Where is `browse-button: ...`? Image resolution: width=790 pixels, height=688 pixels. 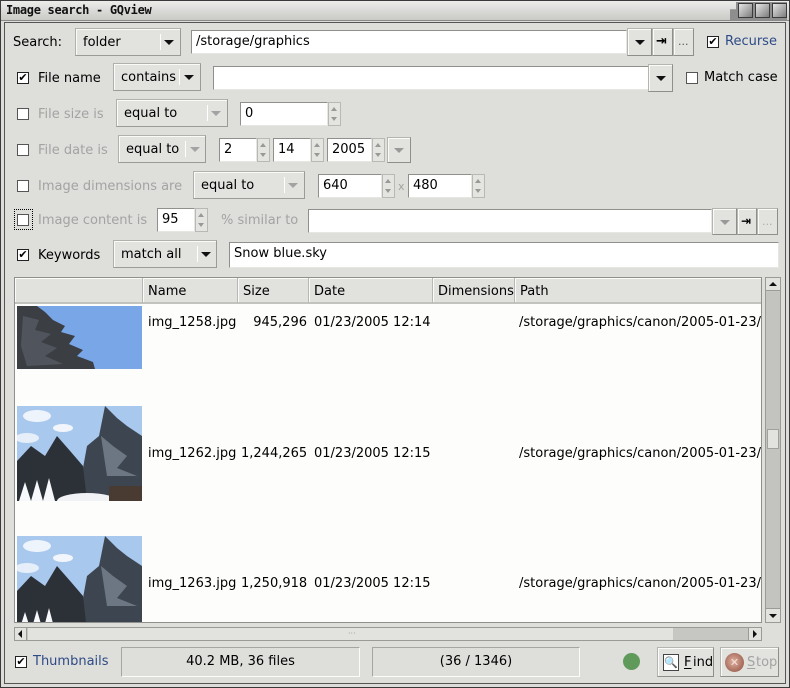
browse-button: ... is located at coordinates (683, 42).